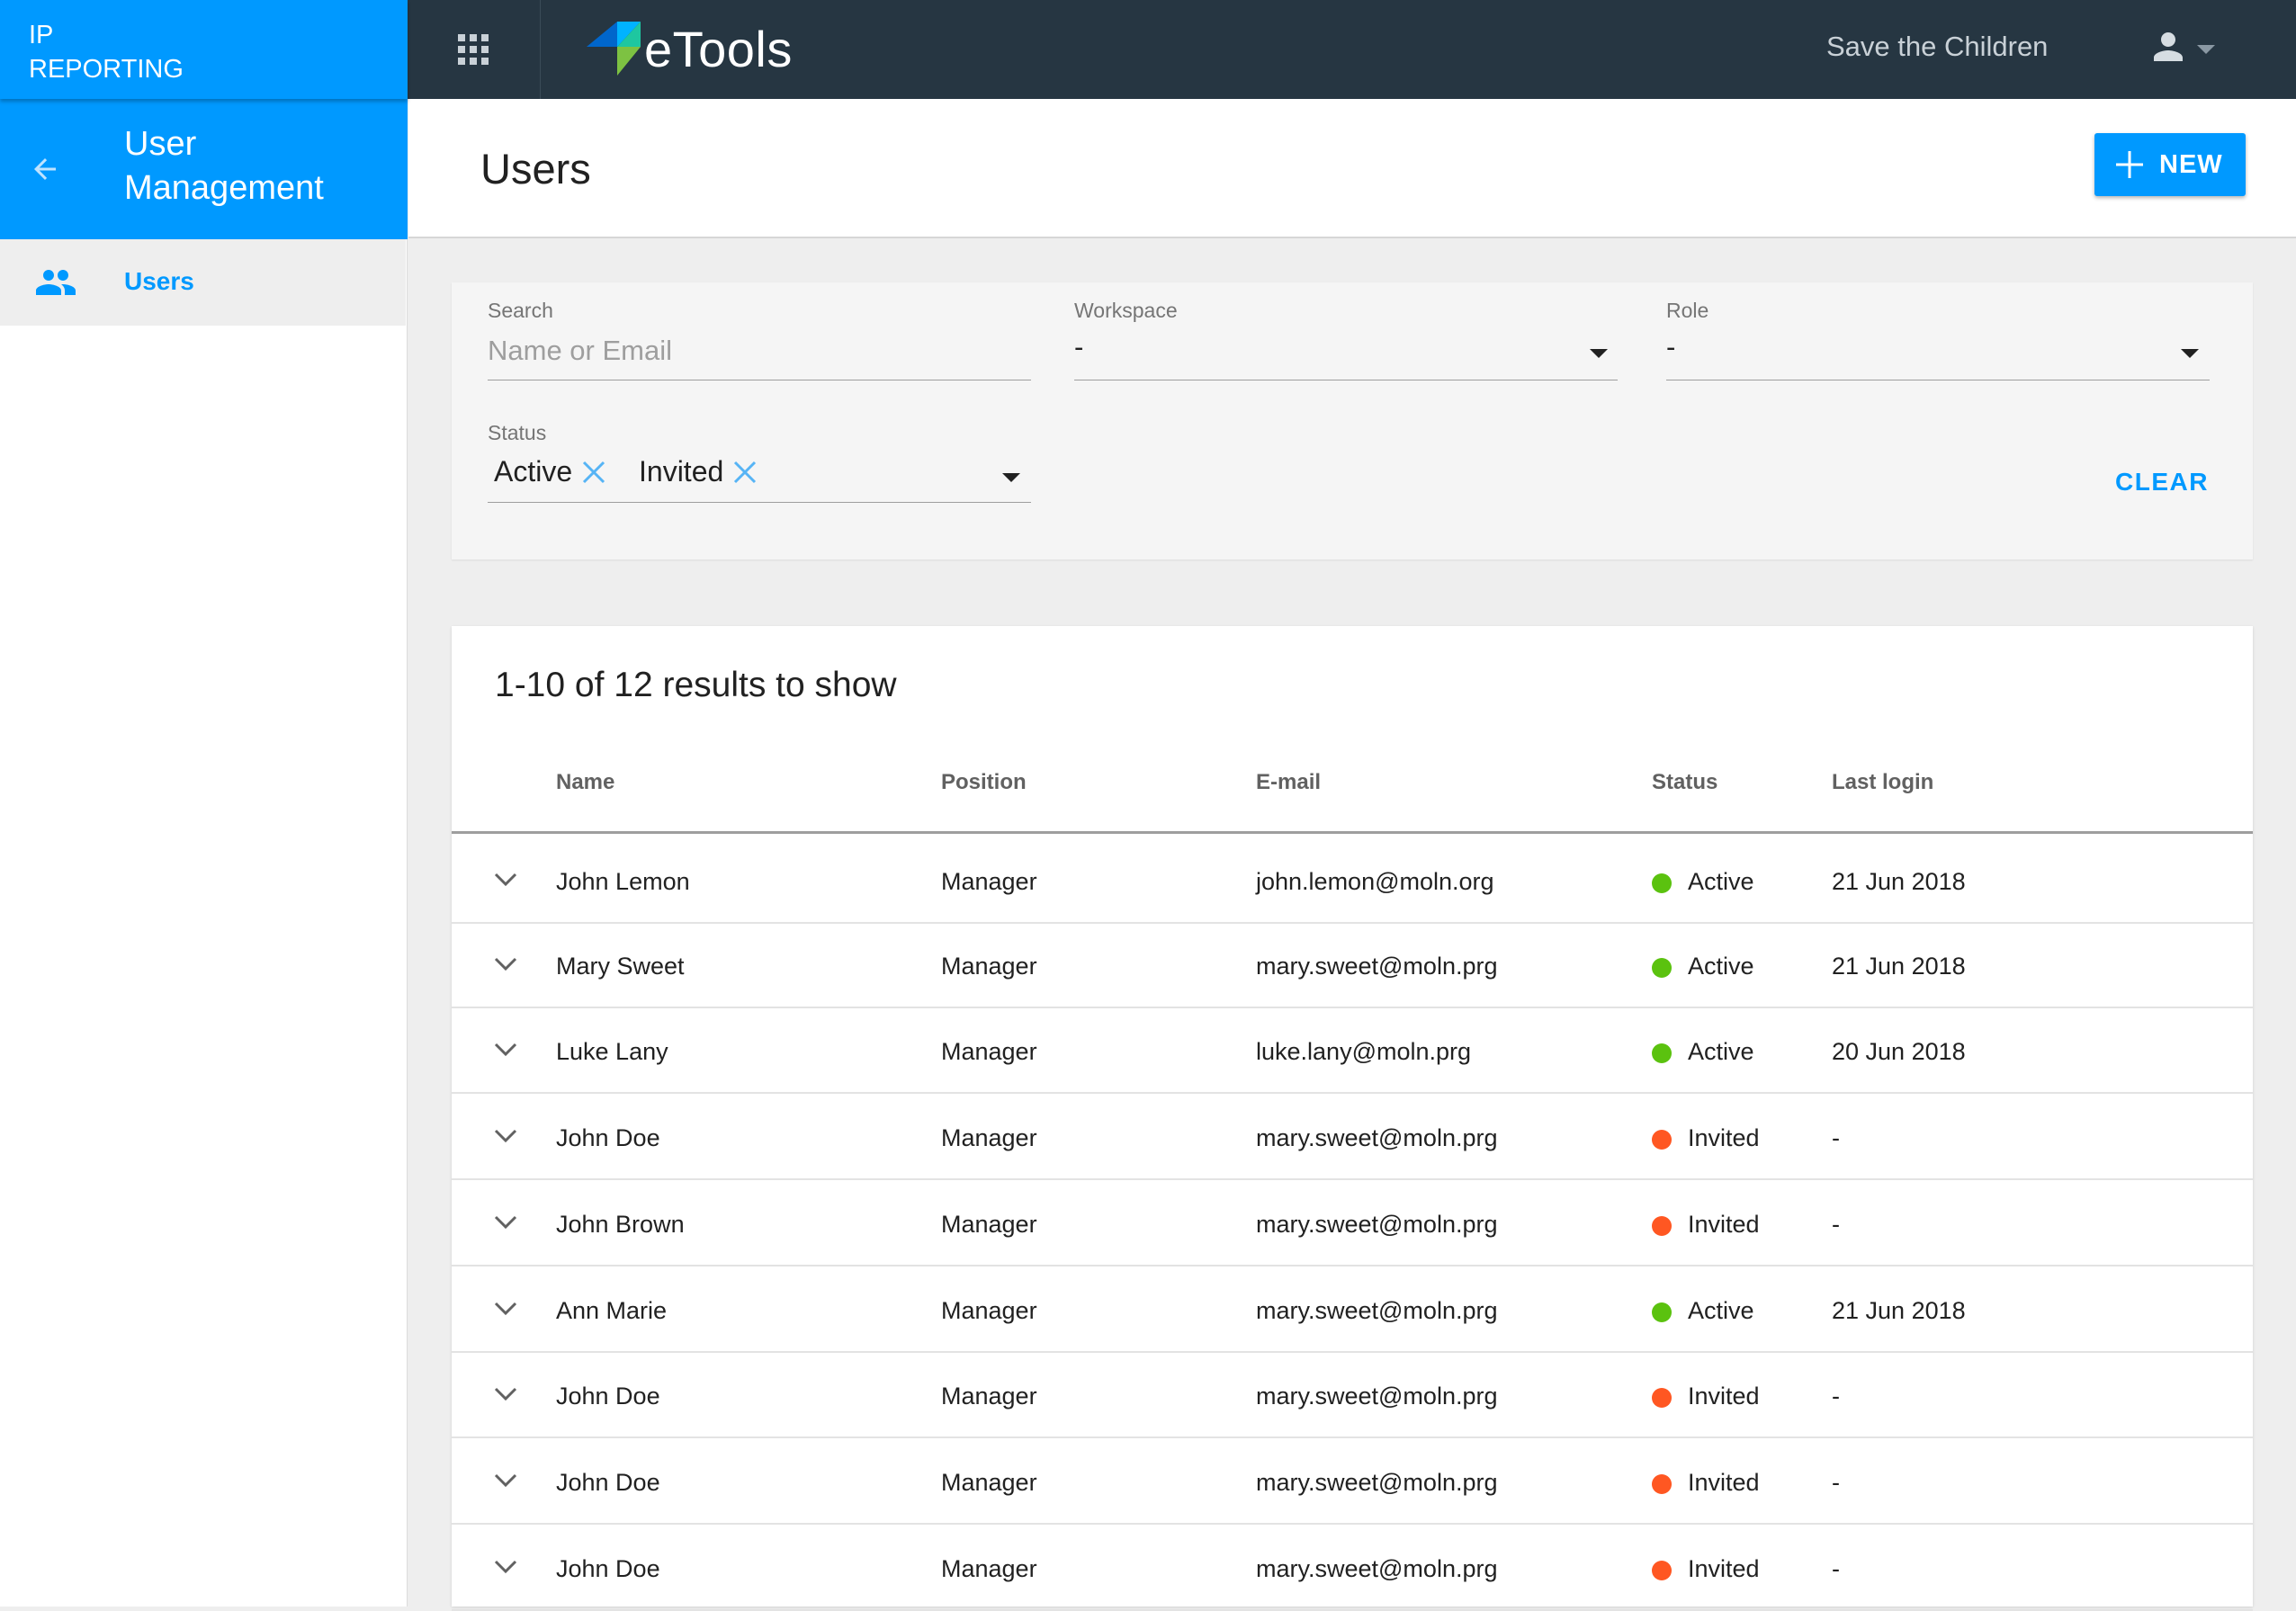  Describe the element at coordinates (681, 472) in the screenshot. I see `chip-label: Invited` at that location.